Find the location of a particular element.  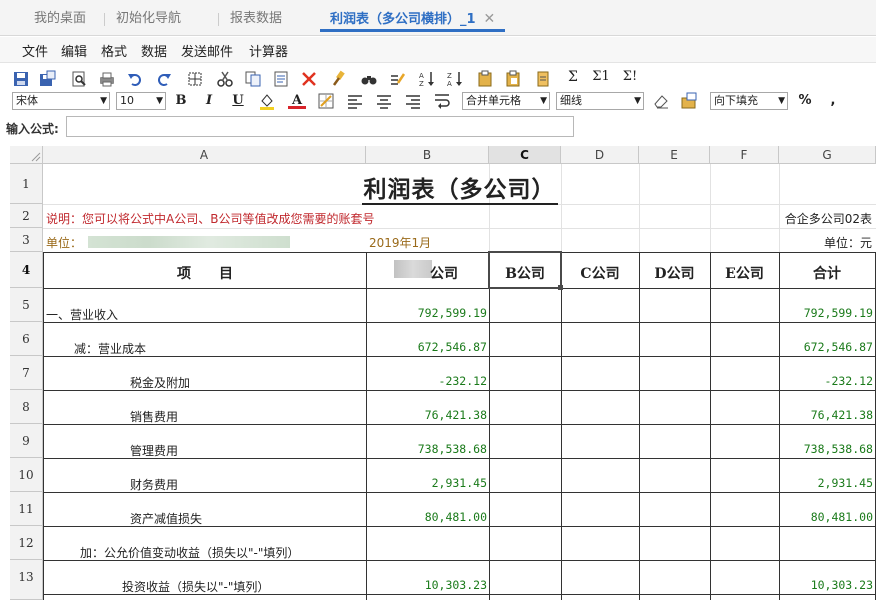

row-header-1: 1 is located at coordinates (26, 184).